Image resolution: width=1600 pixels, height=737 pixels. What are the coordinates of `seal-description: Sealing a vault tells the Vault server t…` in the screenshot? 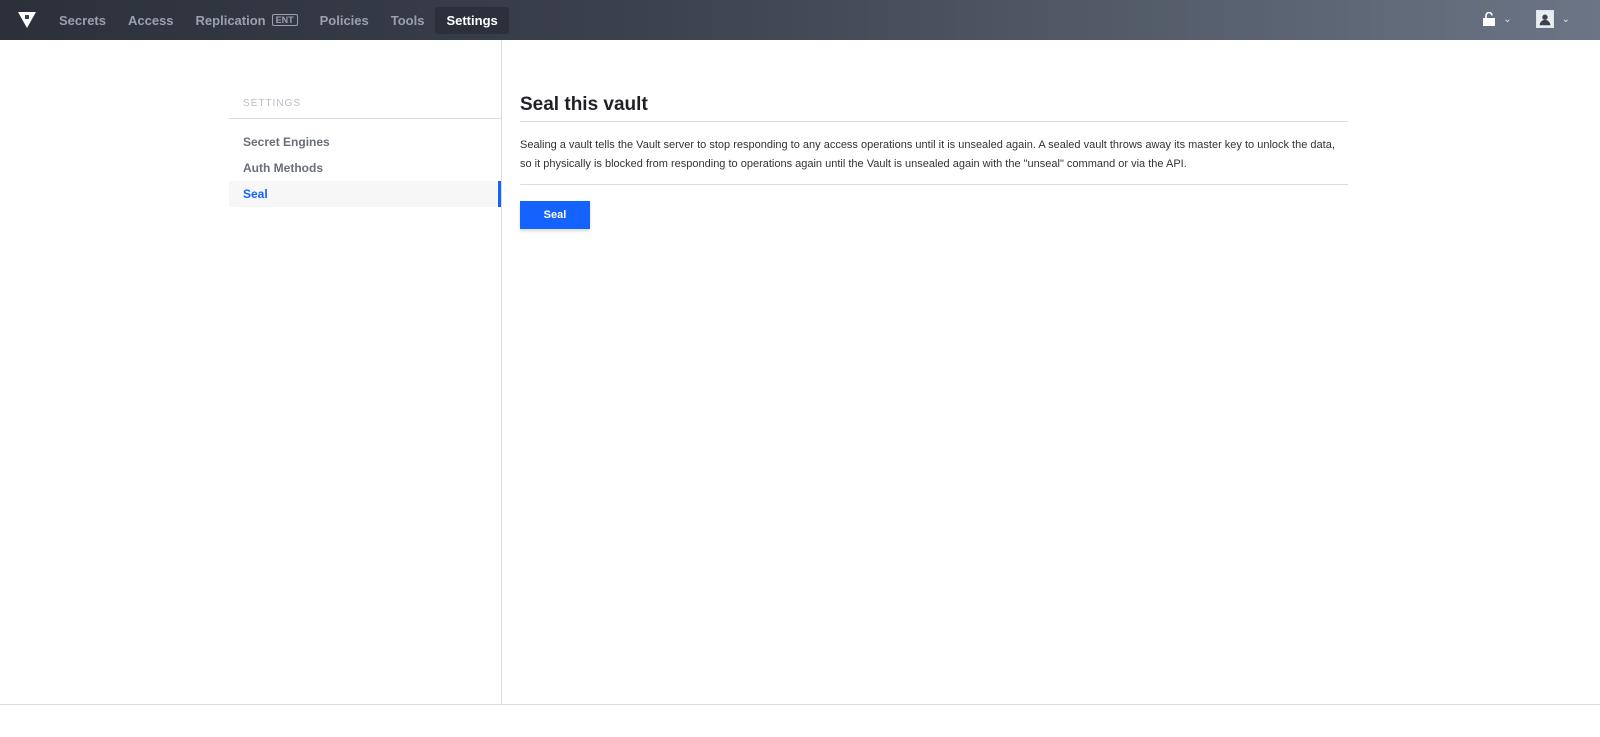 It's located at (934, 153).